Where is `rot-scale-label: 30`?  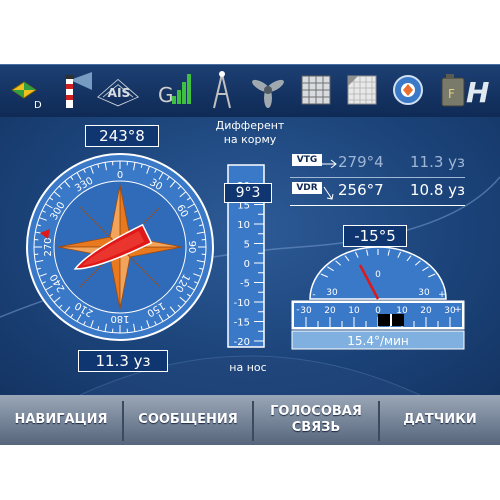
rot-scale-label: 30 is located at coordinates (306, 311).